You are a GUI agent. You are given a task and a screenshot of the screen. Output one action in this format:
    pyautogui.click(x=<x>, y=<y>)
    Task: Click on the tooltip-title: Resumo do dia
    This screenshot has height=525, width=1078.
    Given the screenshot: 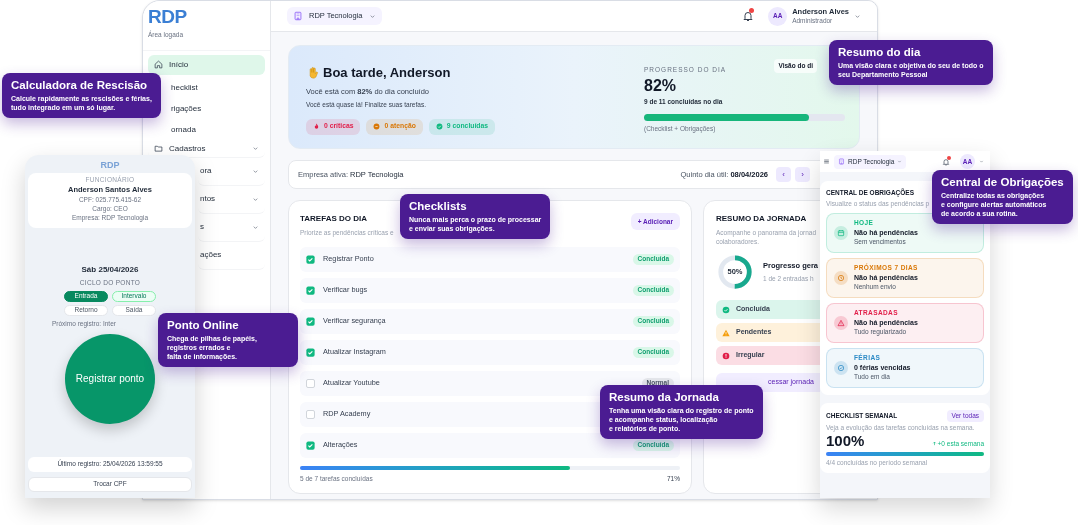 What is the action you would take?
    pyautogui.click(x=880, y=52)
    